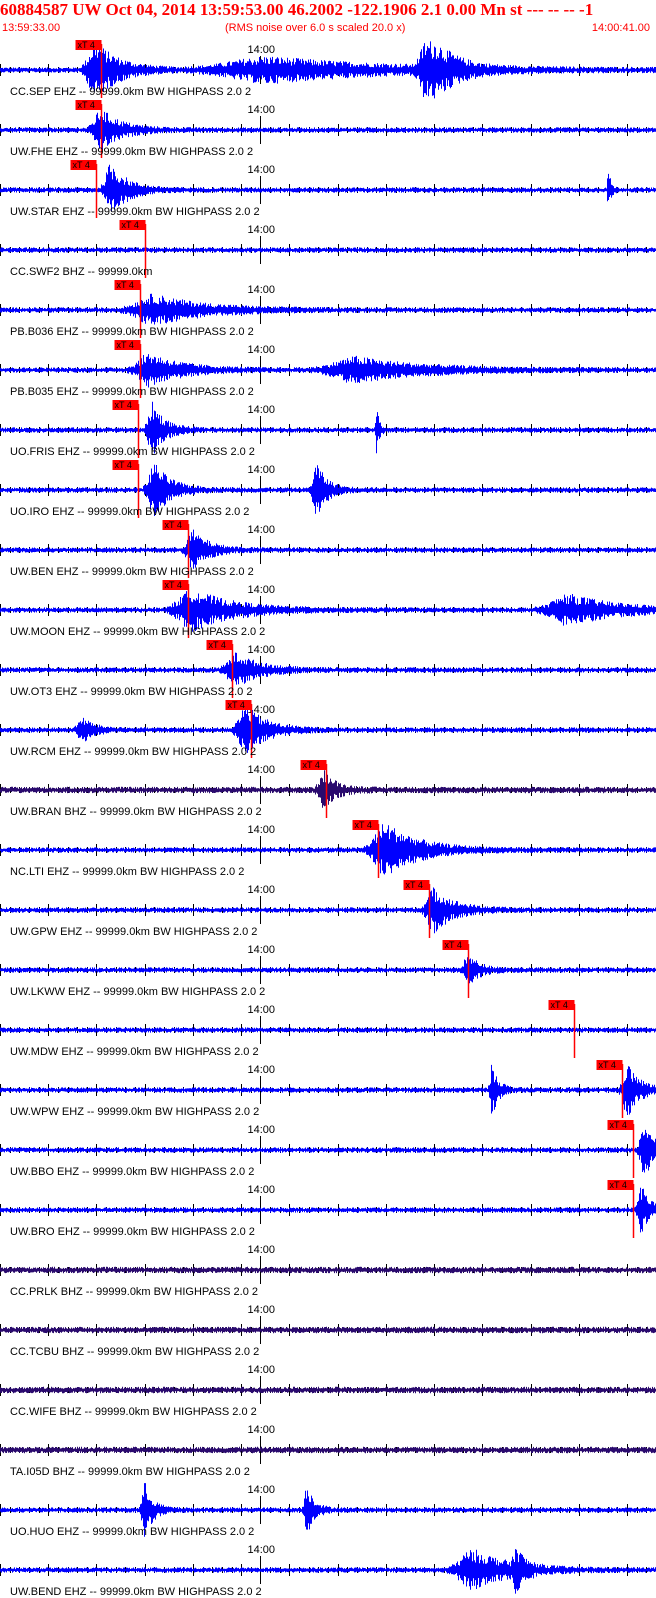 The height and width of the screenshot is (1598, 656). Describe the element at coordinates (81, 272) in the screenshot. I see `trace-label: CC.SWF2 BHZ -- 99999.0km` at that location.